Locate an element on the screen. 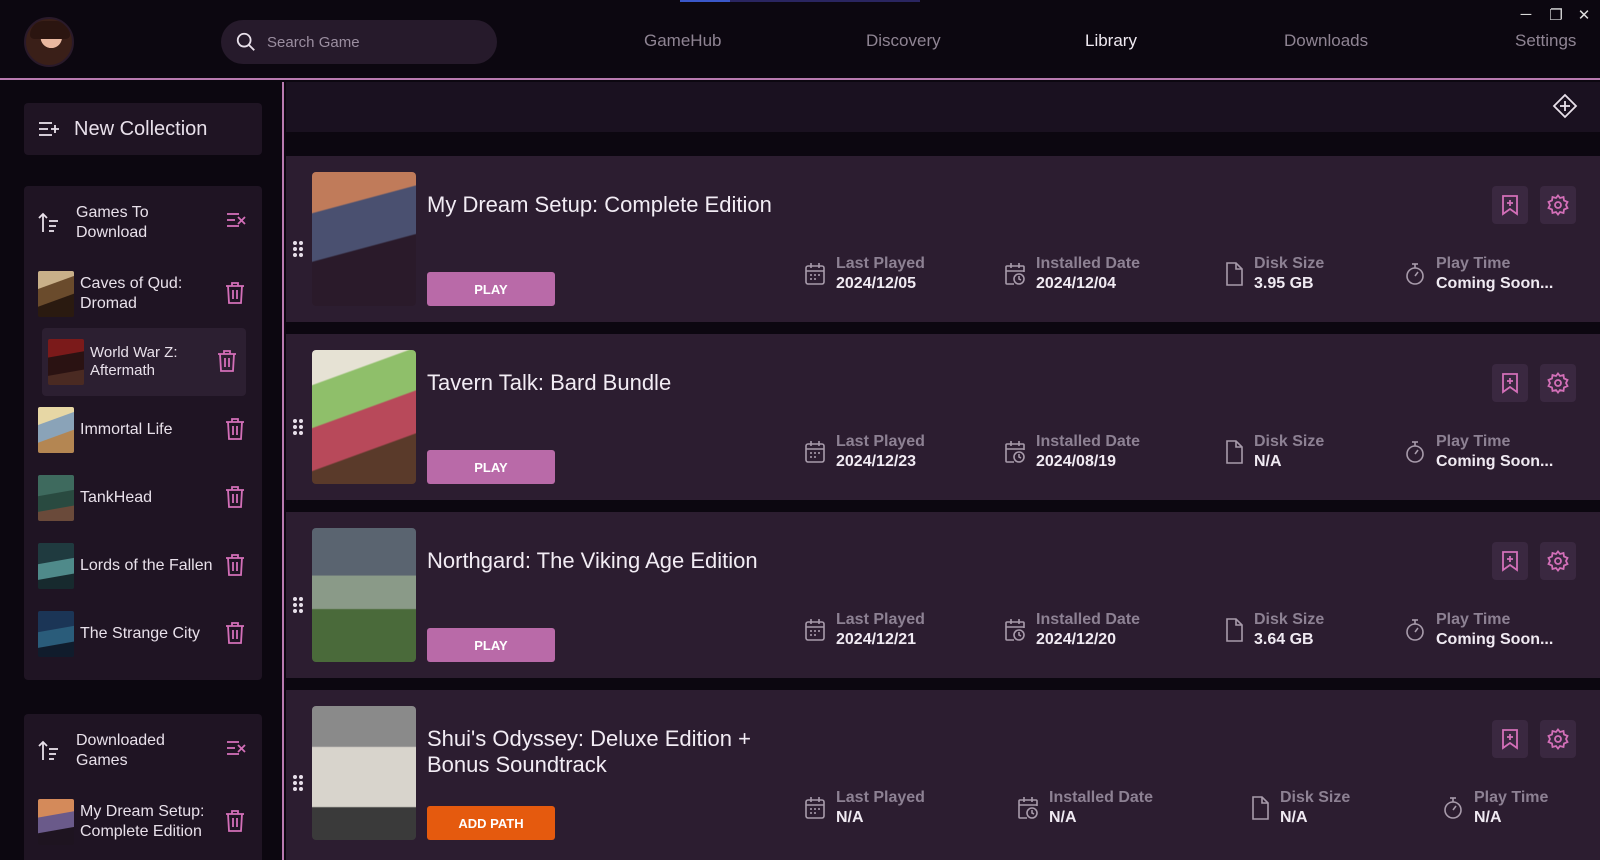 The height and width of the screenshot is (860, 1600). collection-header: Games To Download is located at coordinates (143, 223).